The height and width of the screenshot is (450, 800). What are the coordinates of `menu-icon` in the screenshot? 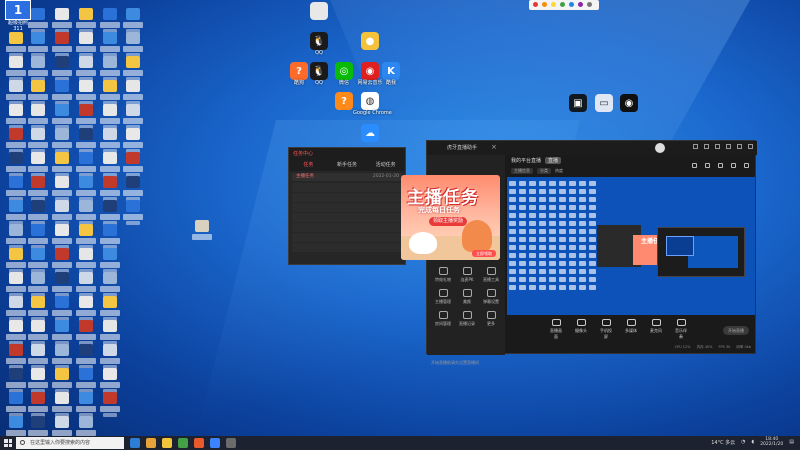 It's located at (717, 146).